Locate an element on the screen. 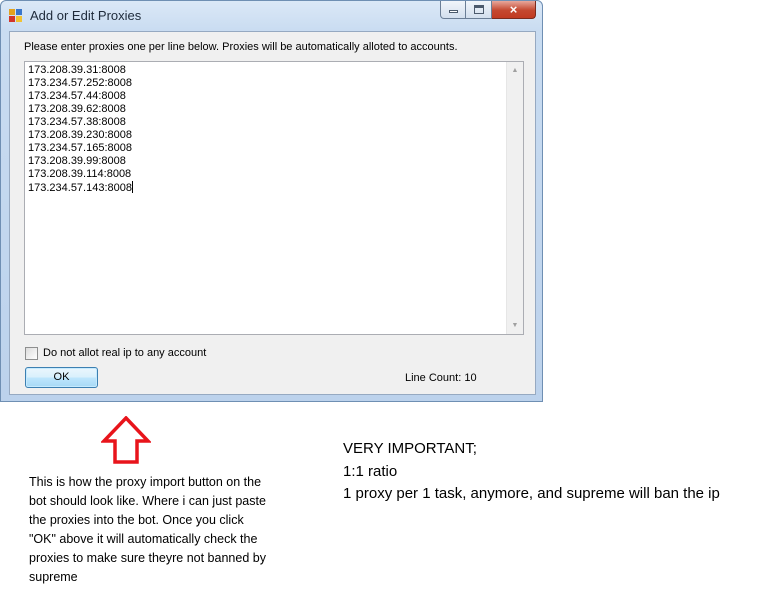 This screenshot has height=614, width=768. ok-button: OK is located at coordinates (61, 377).